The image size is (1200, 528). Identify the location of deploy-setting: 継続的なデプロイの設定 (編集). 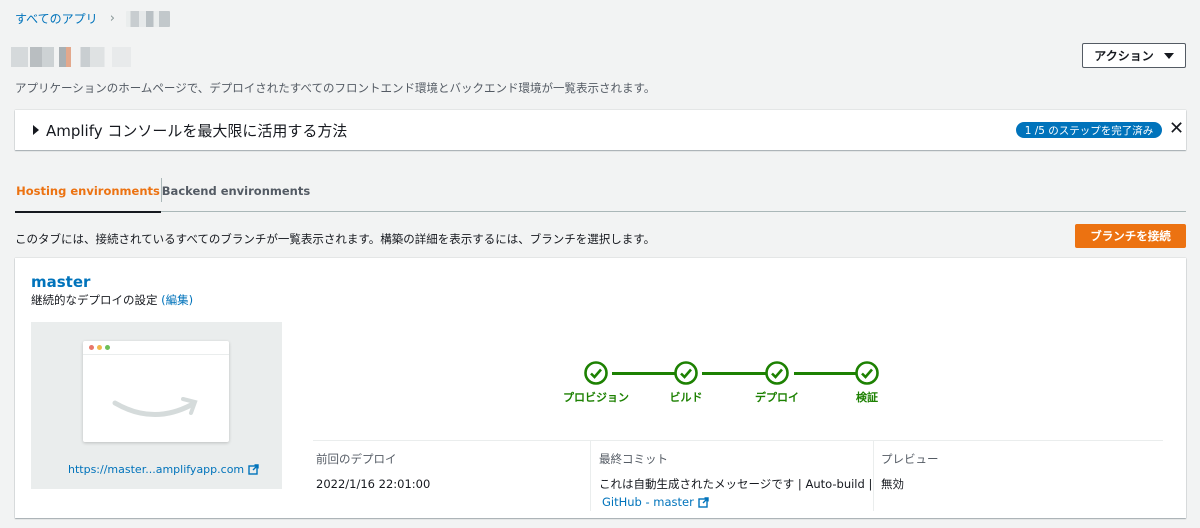
(112, 300).